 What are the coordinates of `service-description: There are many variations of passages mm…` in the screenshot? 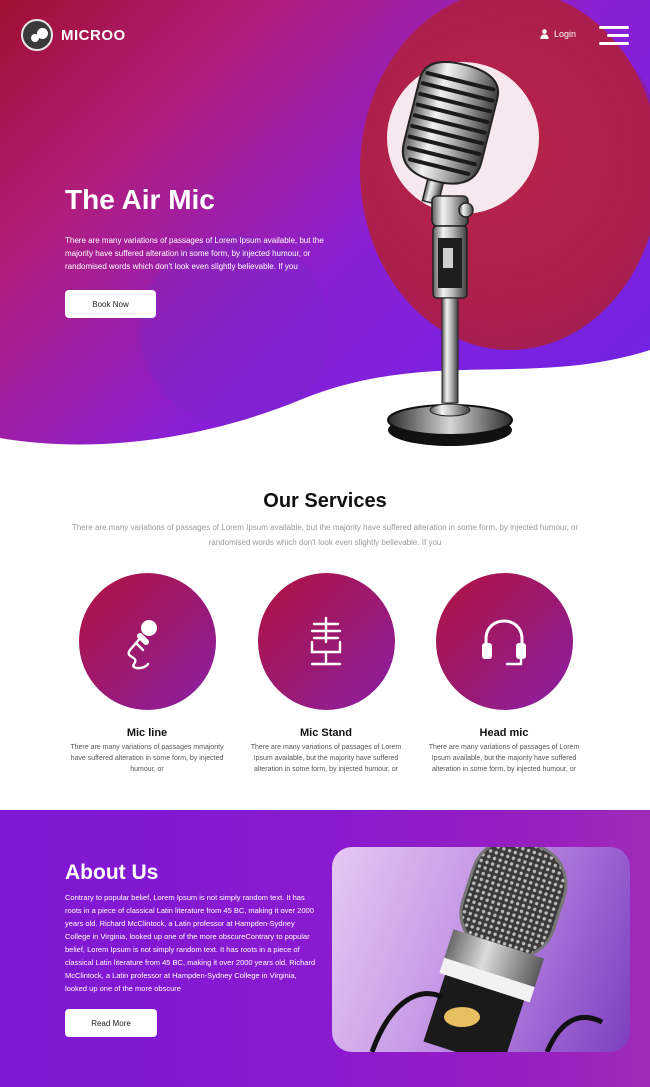 It's located at (147, 758).